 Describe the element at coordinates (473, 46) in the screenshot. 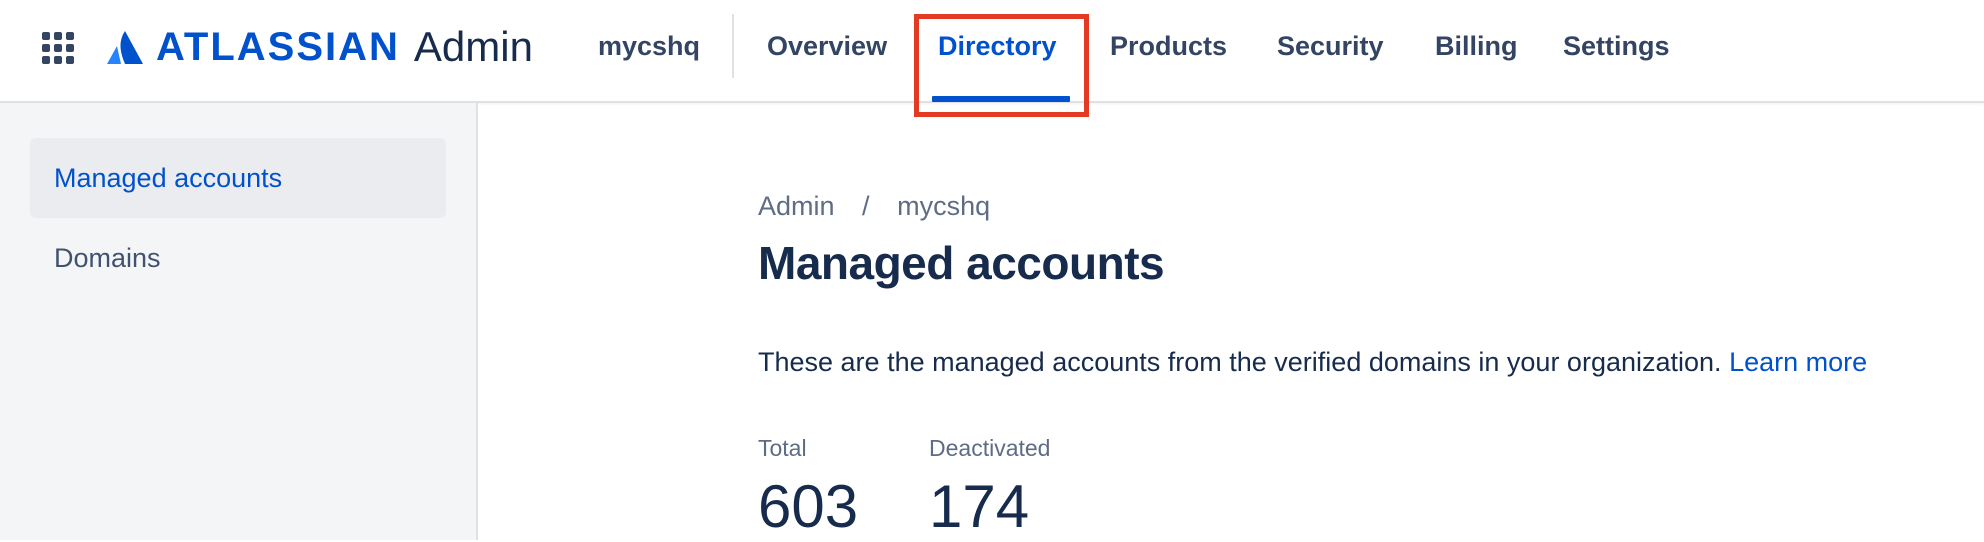

I see `product-name: Admin` at that location.